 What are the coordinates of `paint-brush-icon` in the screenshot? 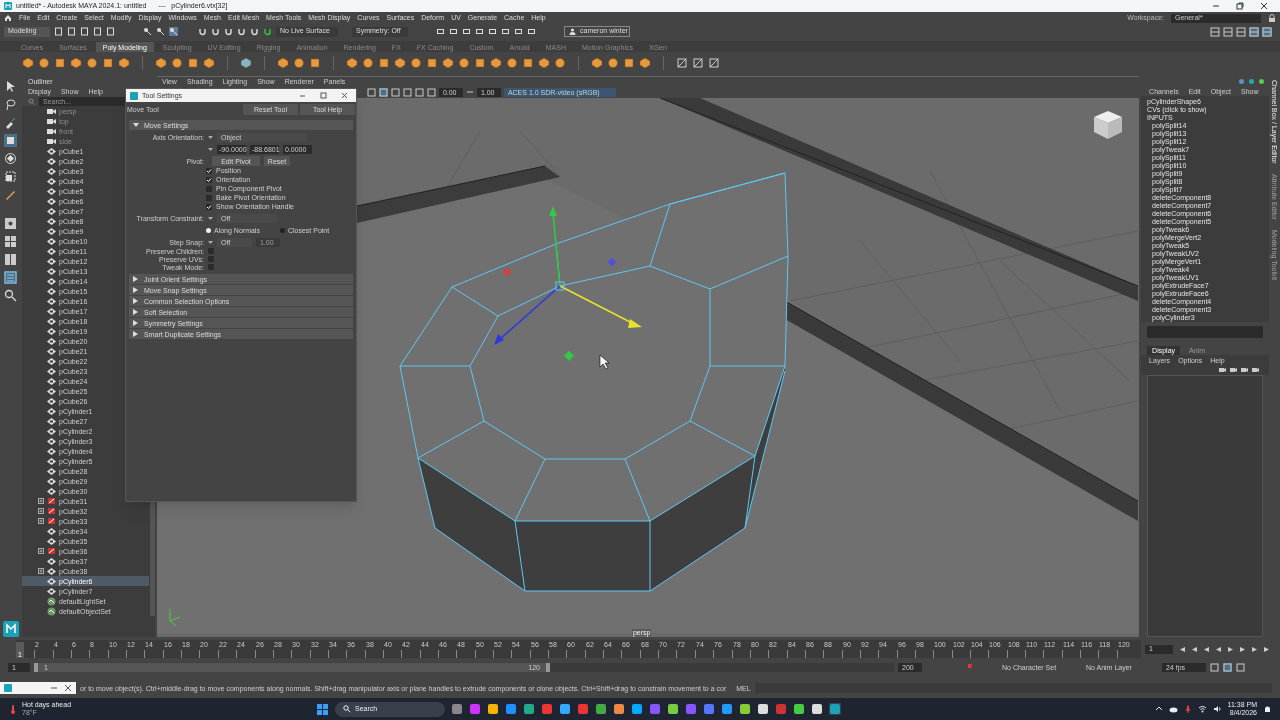 It's located at (11, 122).